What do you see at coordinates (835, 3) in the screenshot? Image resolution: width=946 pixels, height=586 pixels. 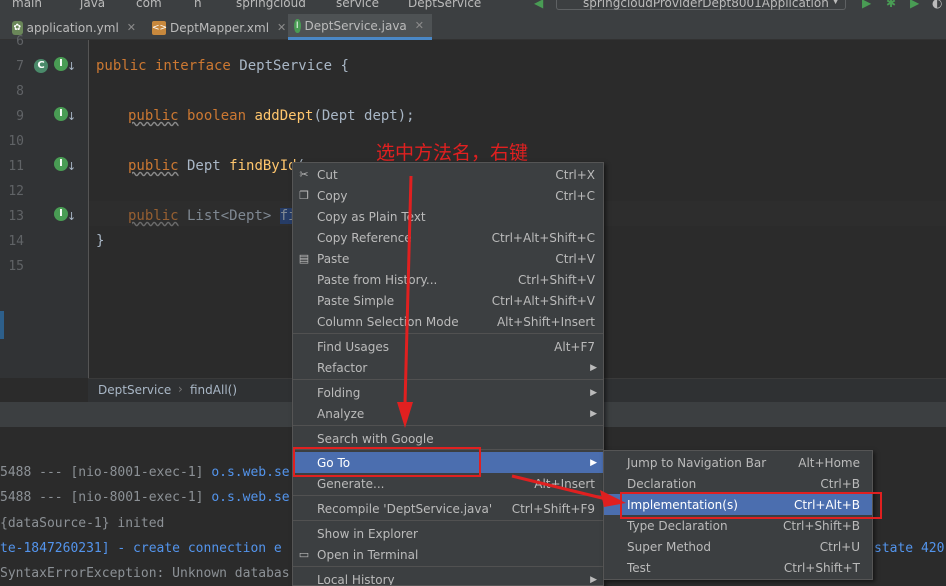 I see `chevron-down-icon: ▼` at bounding box center [835, 3].